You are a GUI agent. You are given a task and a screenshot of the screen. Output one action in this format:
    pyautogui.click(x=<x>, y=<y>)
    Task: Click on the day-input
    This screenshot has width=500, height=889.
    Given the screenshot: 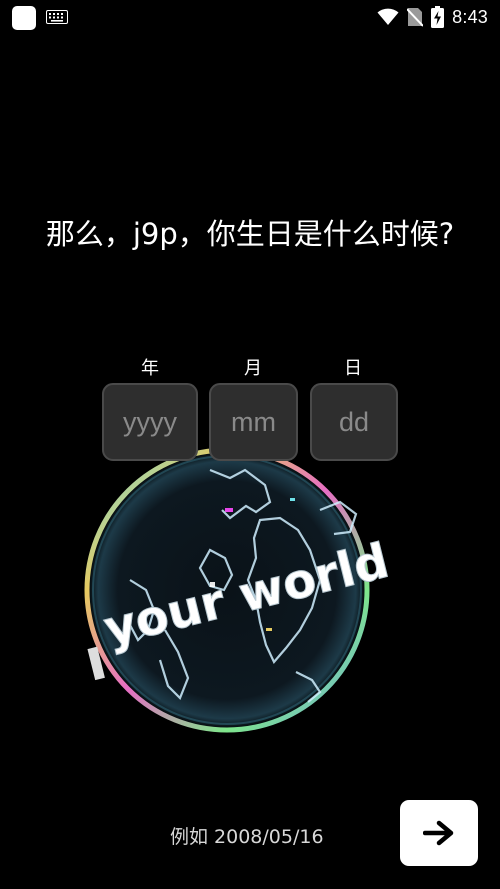 What is the action you would take?
    pyautogui.click(x=354, y=422)
    